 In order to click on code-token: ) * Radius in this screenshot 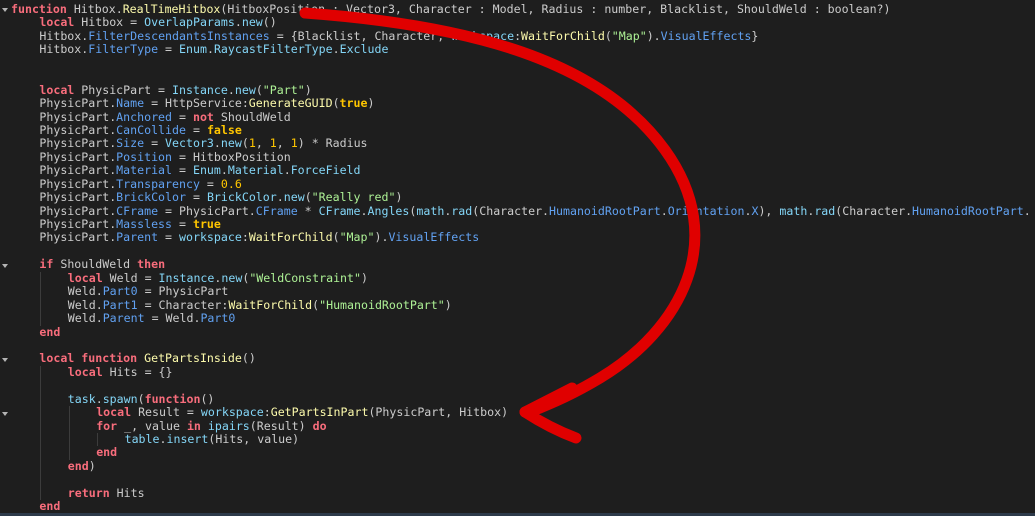, I will do `click(332, 143)`.